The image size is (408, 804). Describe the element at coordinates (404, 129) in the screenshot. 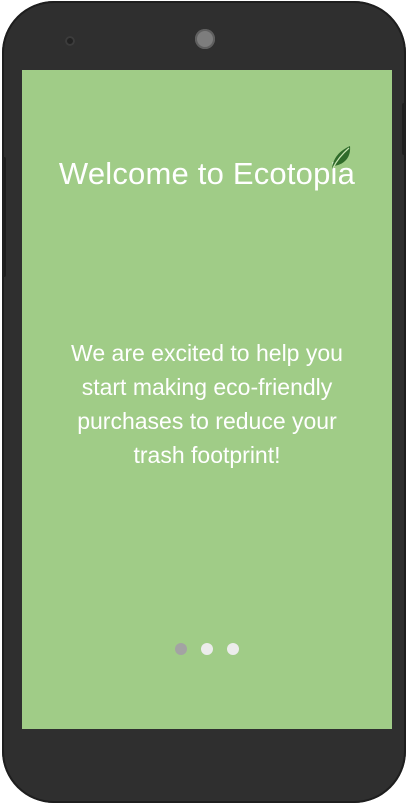

I see `power-button` at that location.